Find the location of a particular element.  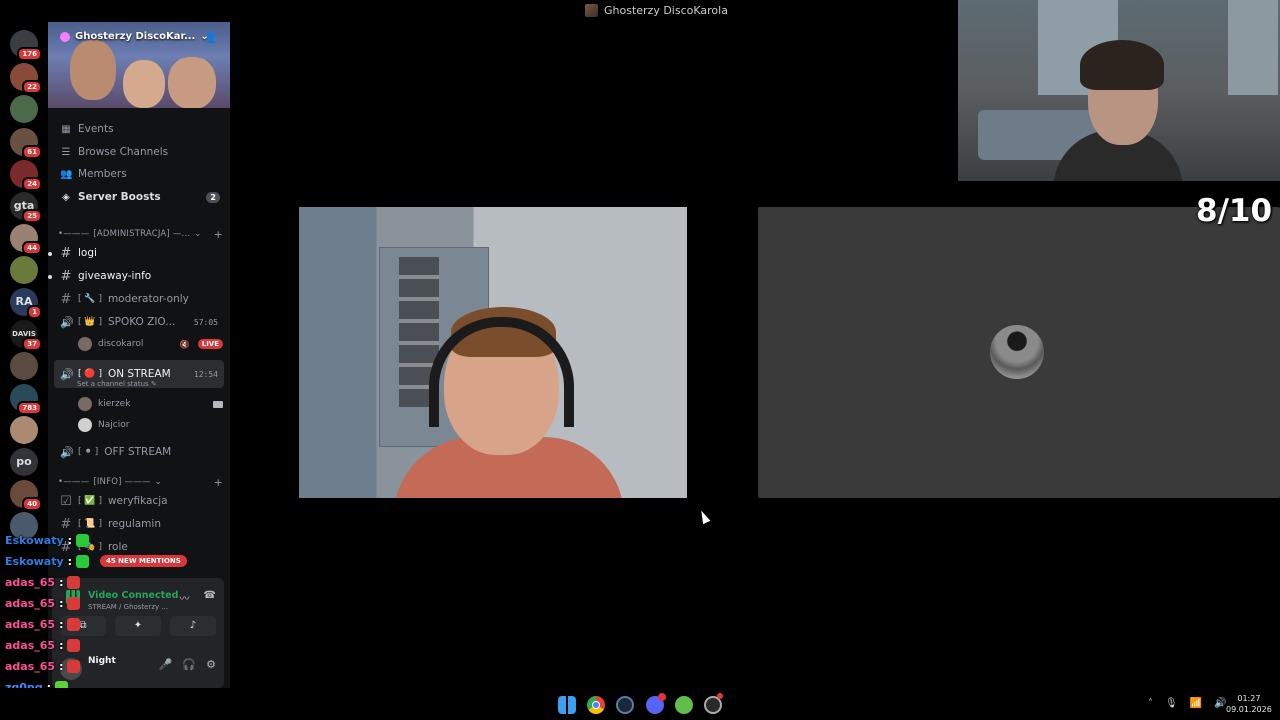

server-icon-server-4: 61 is located at coordinates (26, 143).